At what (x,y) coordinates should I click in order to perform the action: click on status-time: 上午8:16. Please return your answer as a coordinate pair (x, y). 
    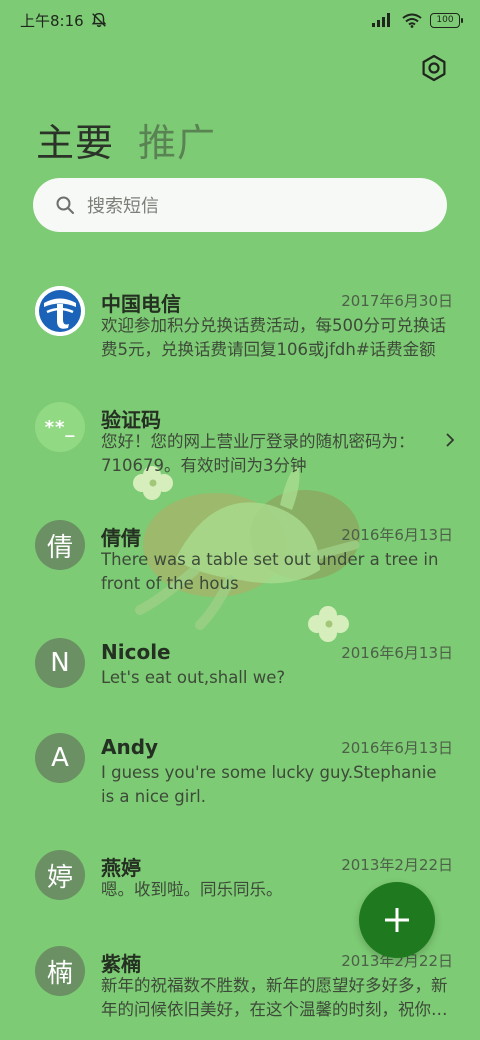
    Looking at the image, I should click on (52, 20).